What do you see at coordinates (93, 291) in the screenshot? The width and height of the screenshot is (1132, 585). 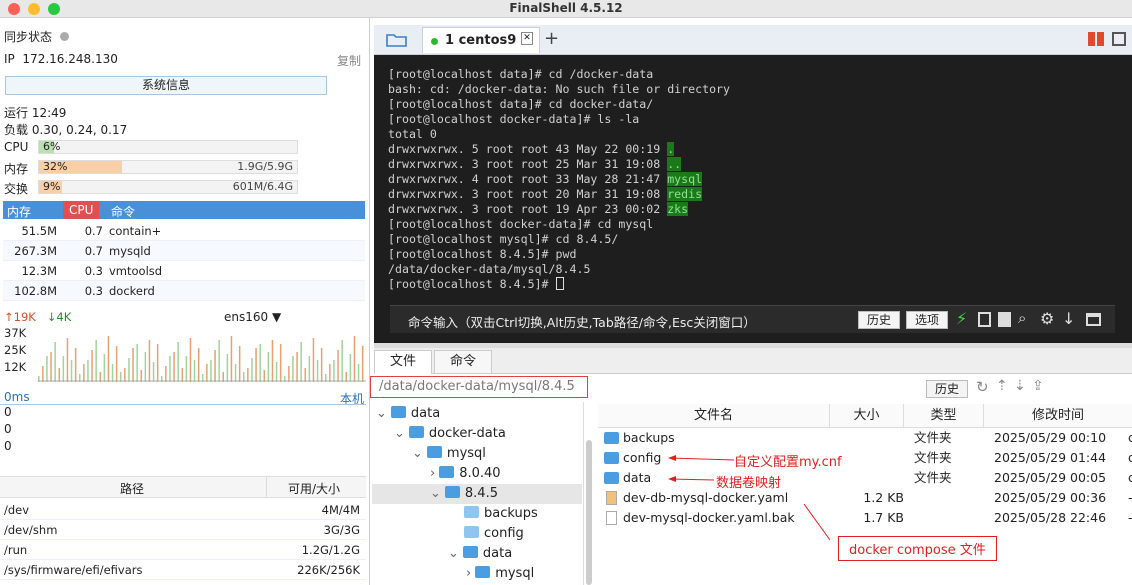 I see `proc-cpu: 0.3` at bounding box center [93, 291].